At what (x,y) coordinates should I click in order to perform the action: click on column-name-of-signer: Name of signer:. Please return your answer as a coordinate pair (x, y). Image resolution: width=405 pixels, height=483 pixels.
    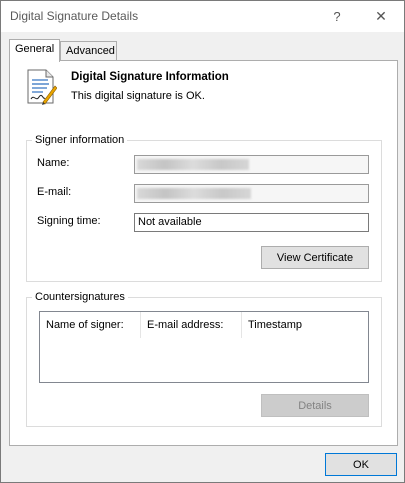
    Looking at the image, I should click on (90, 325).